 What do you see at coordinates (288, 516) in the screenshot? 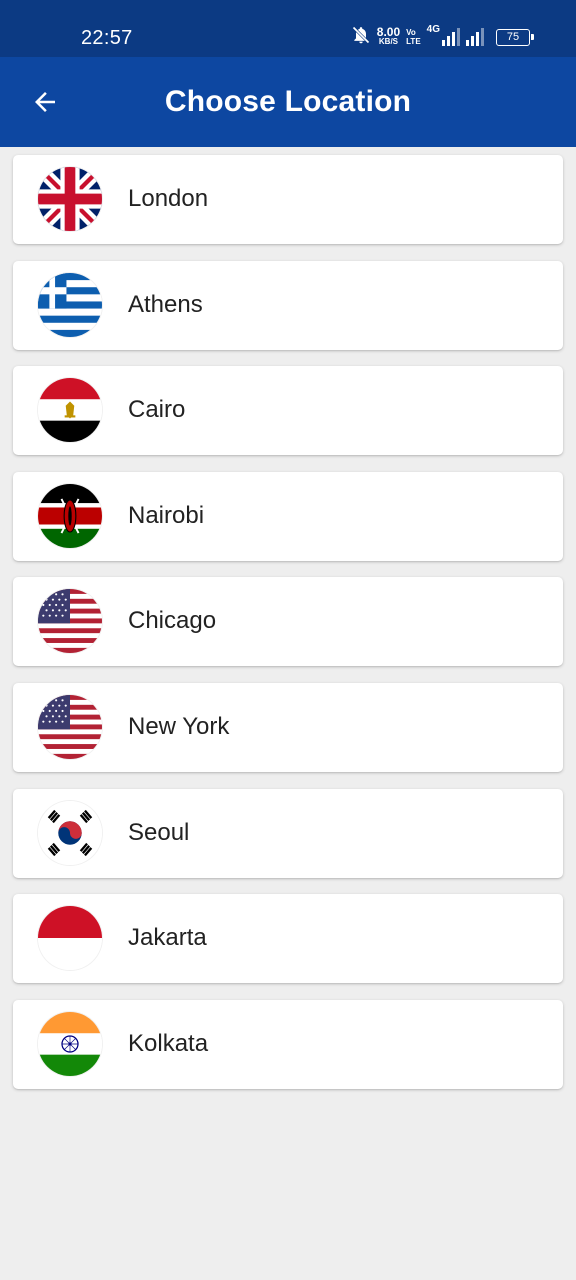
I see `location-item-nairobi: Nairobi` at bounding box center [288, 516].